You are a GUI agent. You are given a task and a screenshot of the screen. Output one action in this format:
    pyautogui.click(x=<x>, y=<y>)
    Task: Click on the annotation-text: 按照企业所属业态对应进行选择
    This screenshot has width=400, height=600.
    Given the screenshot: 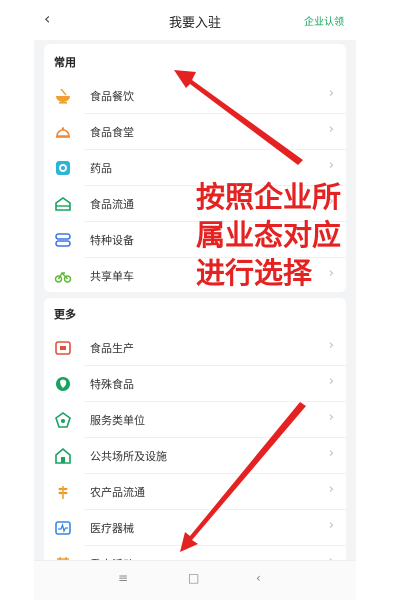 What is the action you would take?
    pyautogui.click(x=269, y=235)
    